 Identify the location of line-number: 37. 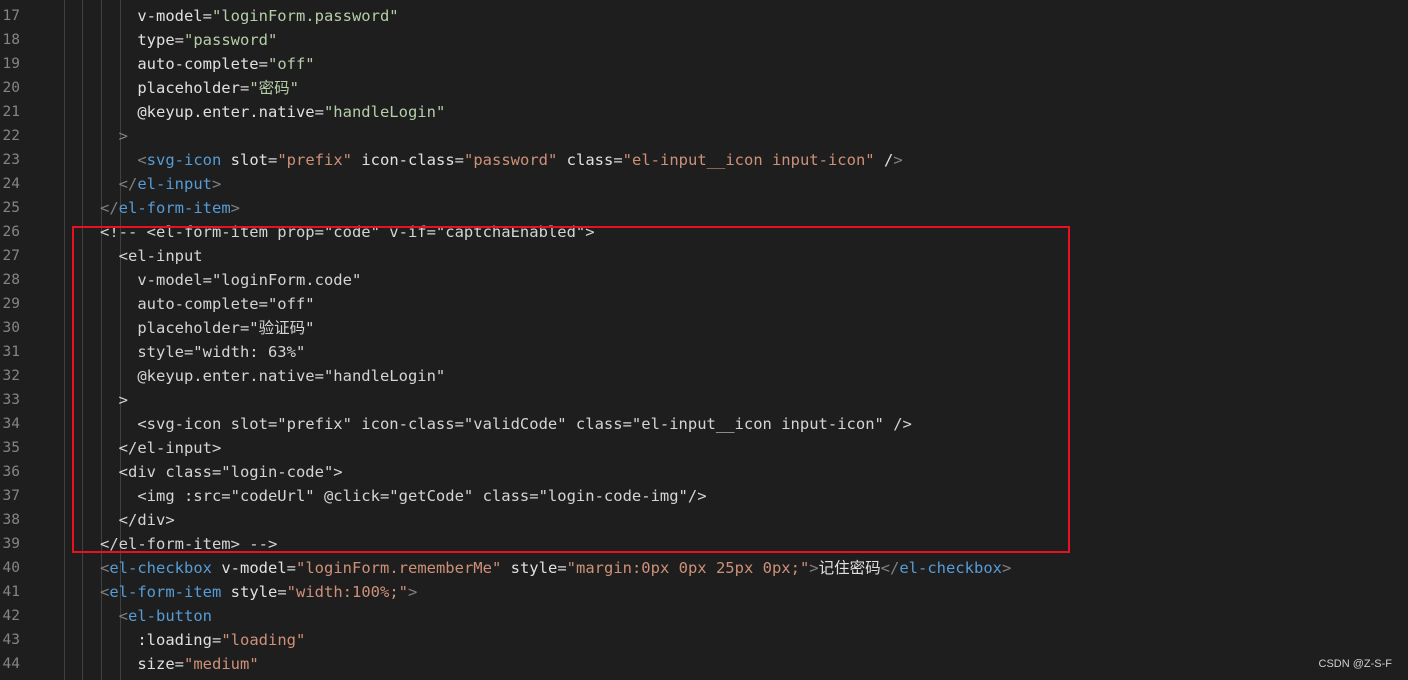
(11, 496).